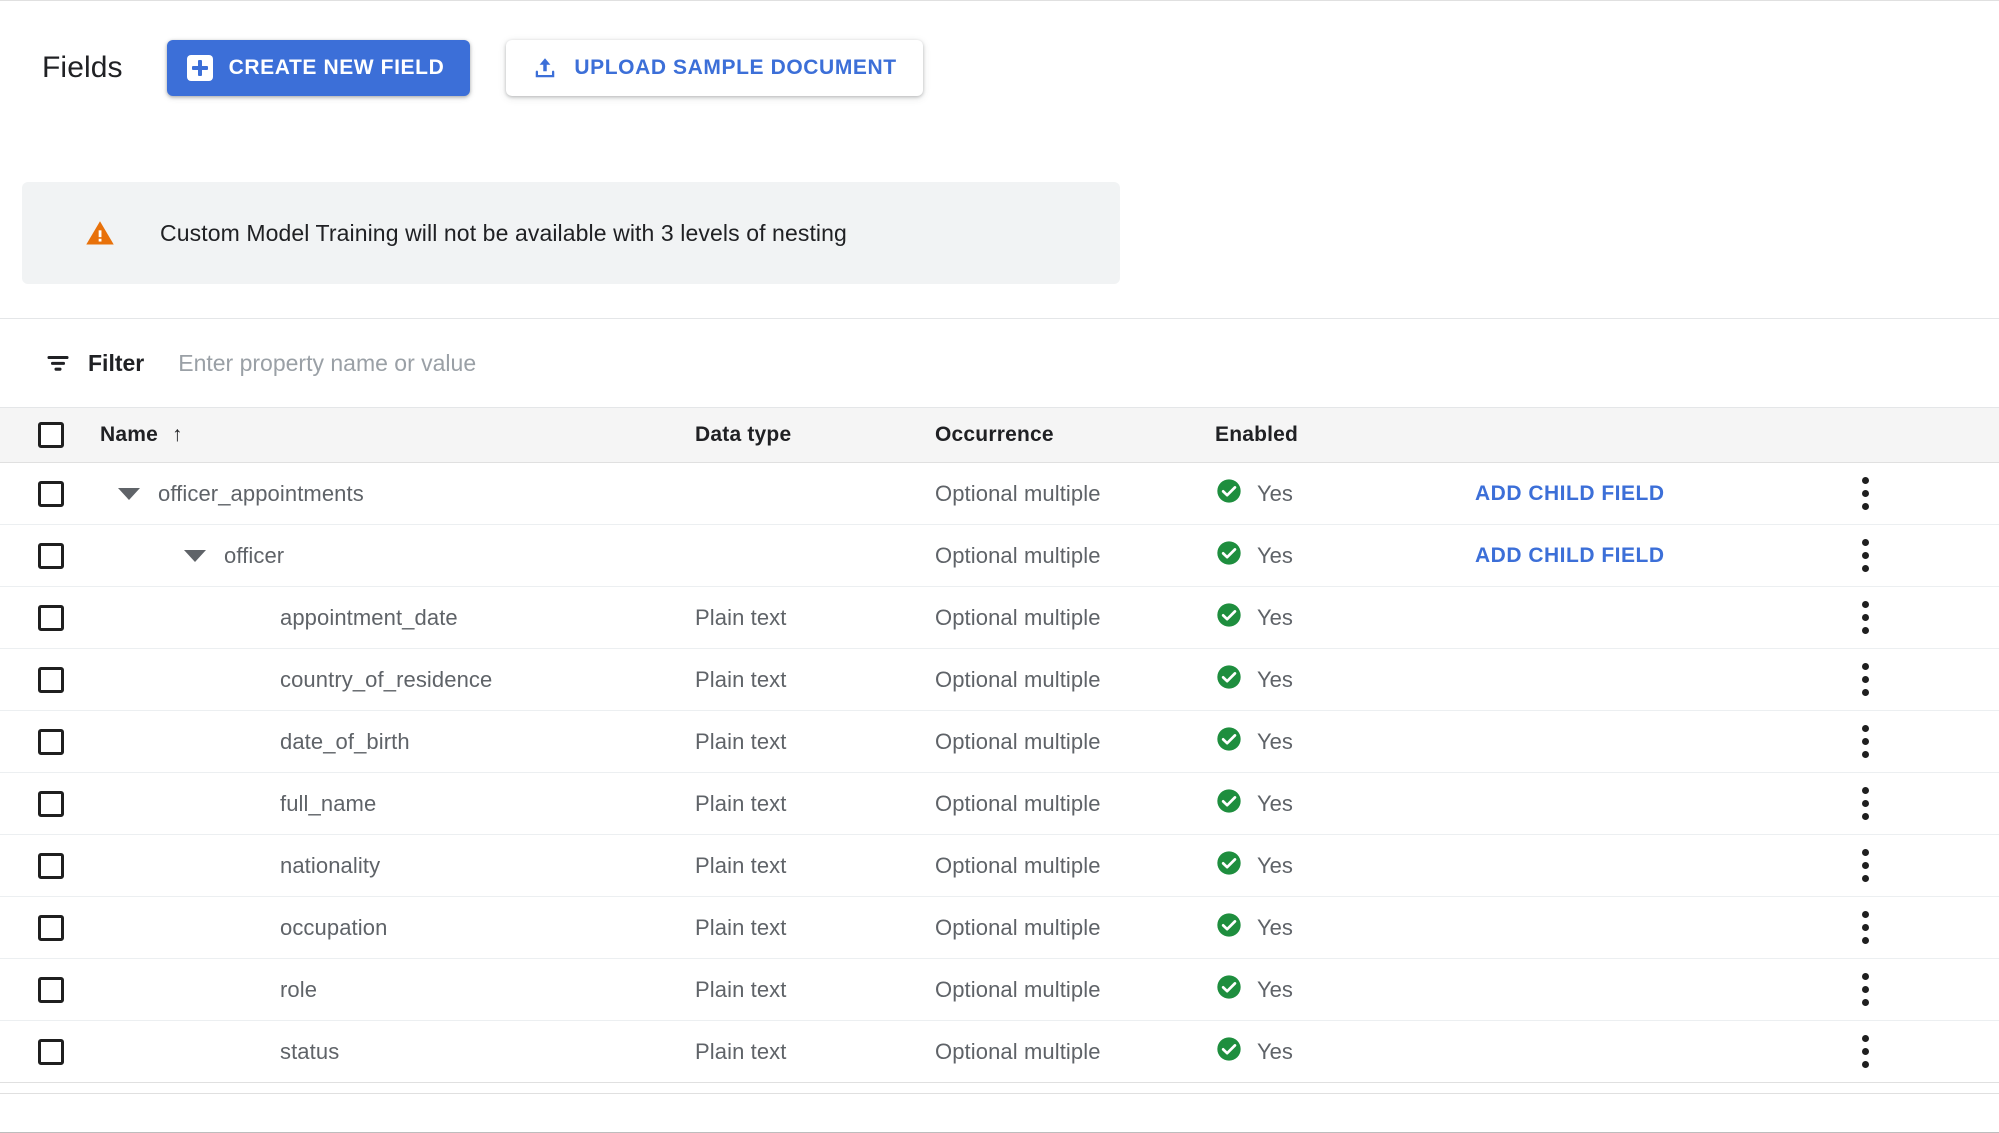 This screenshot has height=1133, width=1999. Describe the element at coordinates (299, 989) in the screenshot. I see `row-field-name: role` at that location.